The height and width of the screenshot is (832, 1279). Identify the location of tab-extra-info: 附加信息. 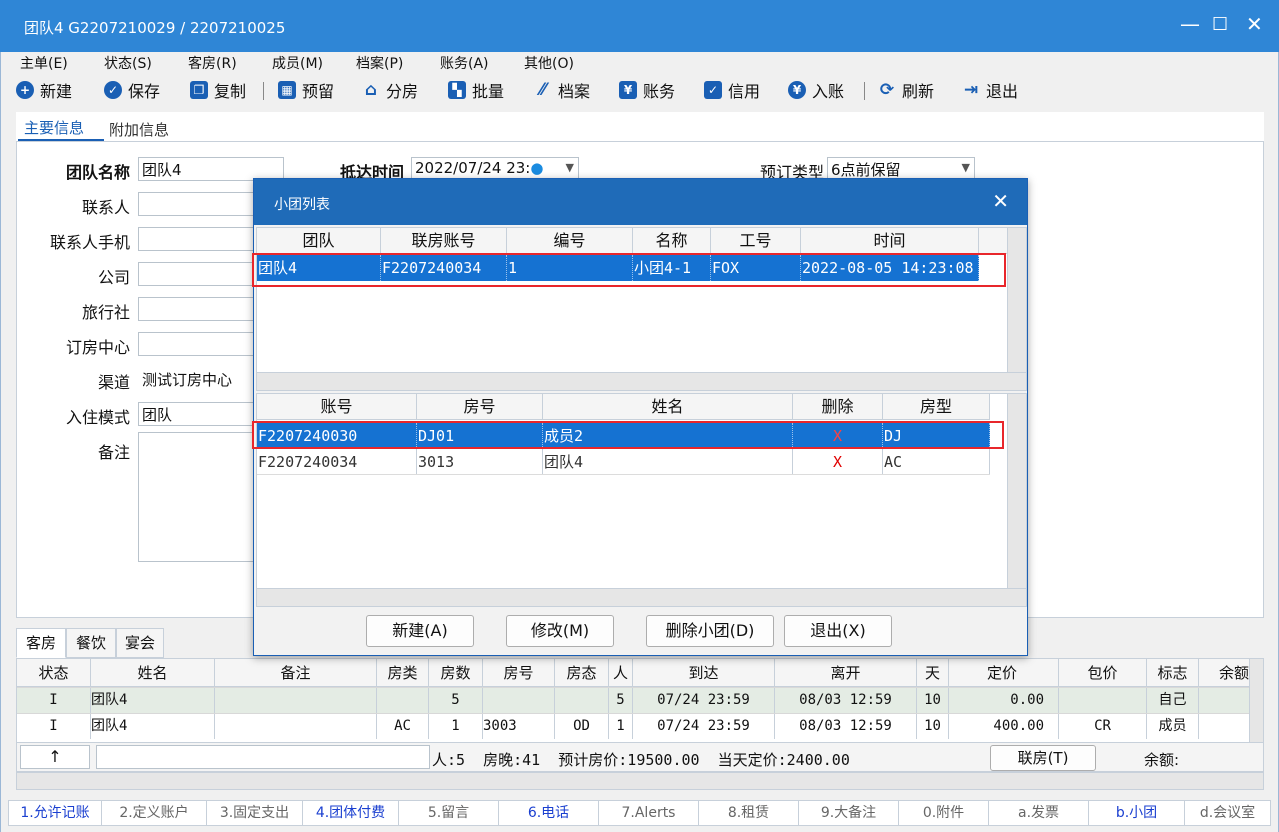
(139, 129).